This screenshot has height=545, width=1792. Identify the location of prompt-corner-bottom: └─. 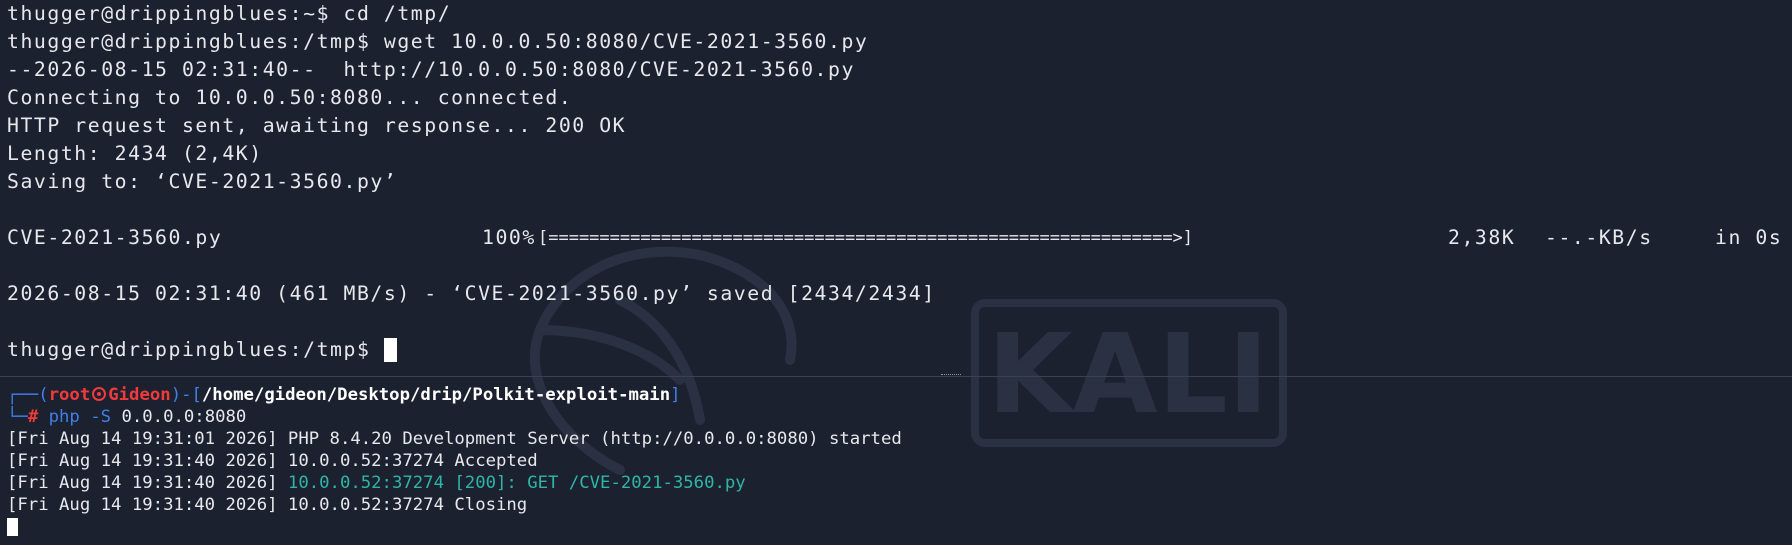
(17, 417).